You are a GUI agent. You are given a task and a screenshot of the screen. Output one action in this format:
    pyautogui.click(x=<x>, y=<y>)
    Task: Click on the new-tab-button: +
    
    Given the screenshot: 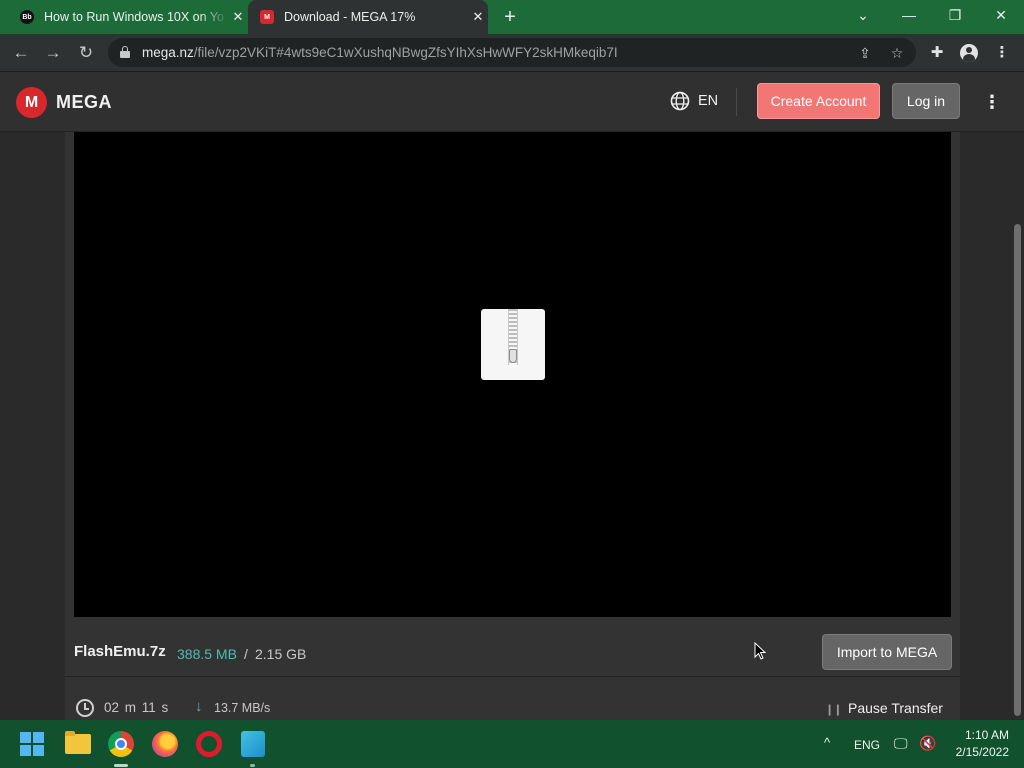 What is the action you would take?
    pyautogui.click(x=510, y=17)
    